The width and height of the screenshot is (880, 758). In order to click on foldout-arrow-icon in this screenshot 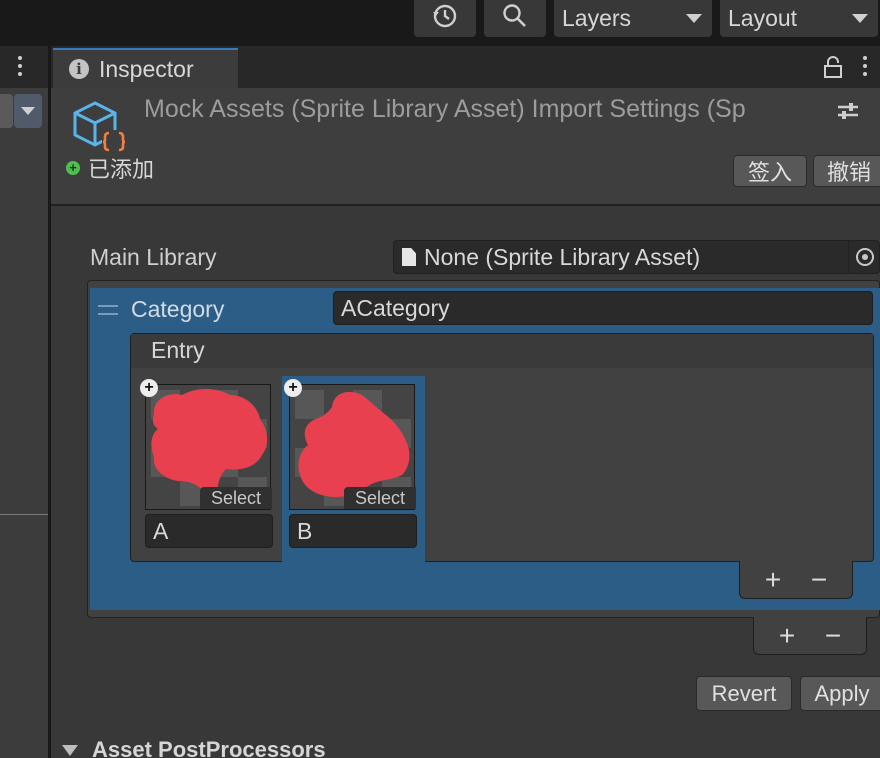, I will do `click(70, 750)`.